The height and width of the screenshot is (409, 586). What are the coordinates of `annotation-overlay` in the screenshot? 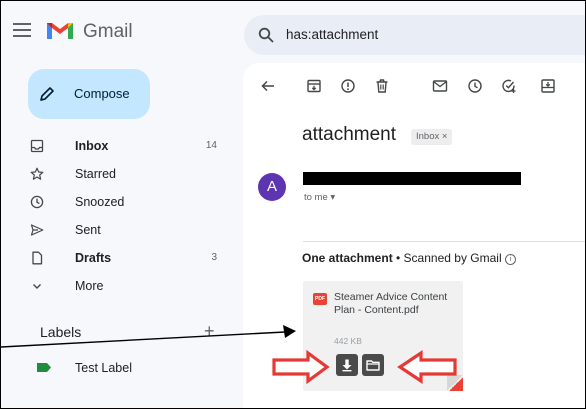 It's located at (229, 355).